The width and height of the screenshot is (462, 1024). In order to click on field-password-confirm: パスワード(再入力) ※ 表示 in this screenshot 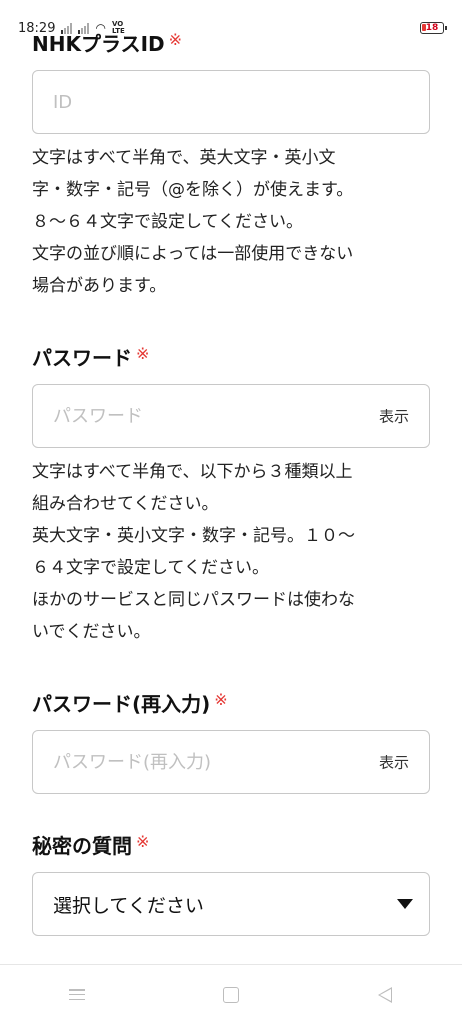, I will do `click(231, 742)`.